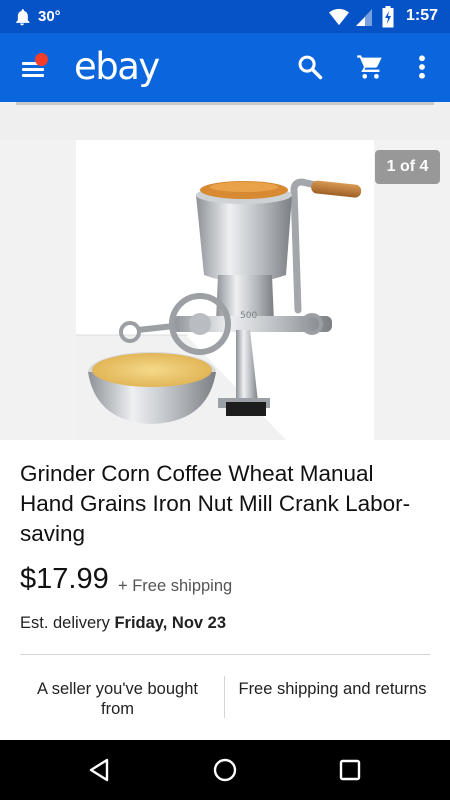  I want to click on shipping-info: + Free shipping, so click(175, 586).